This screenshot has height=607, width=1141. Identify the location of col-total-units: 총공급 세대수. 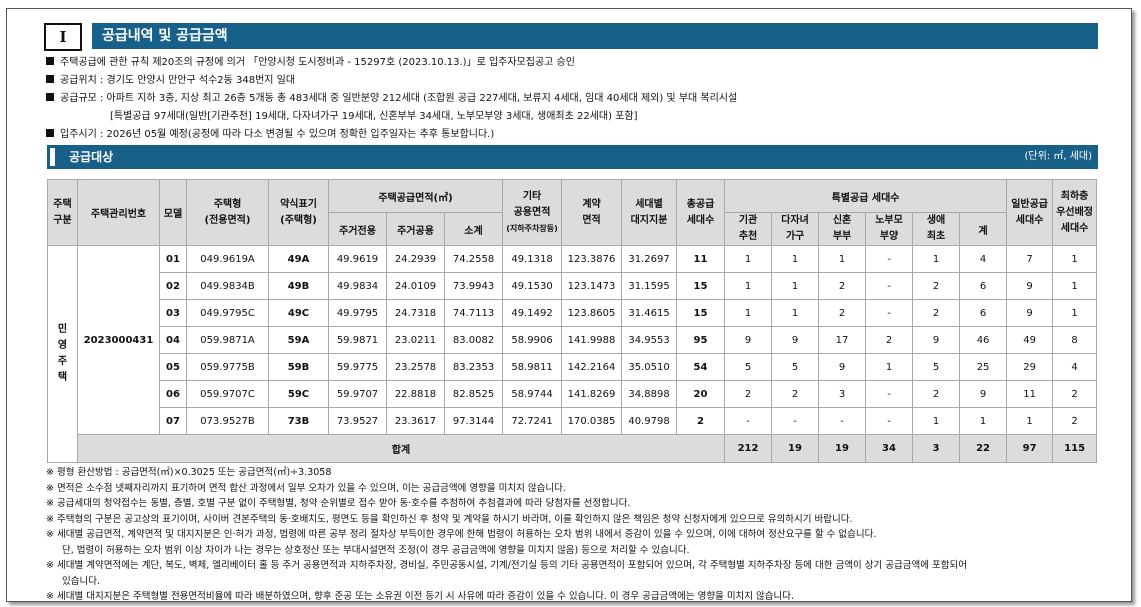
(701, 212).